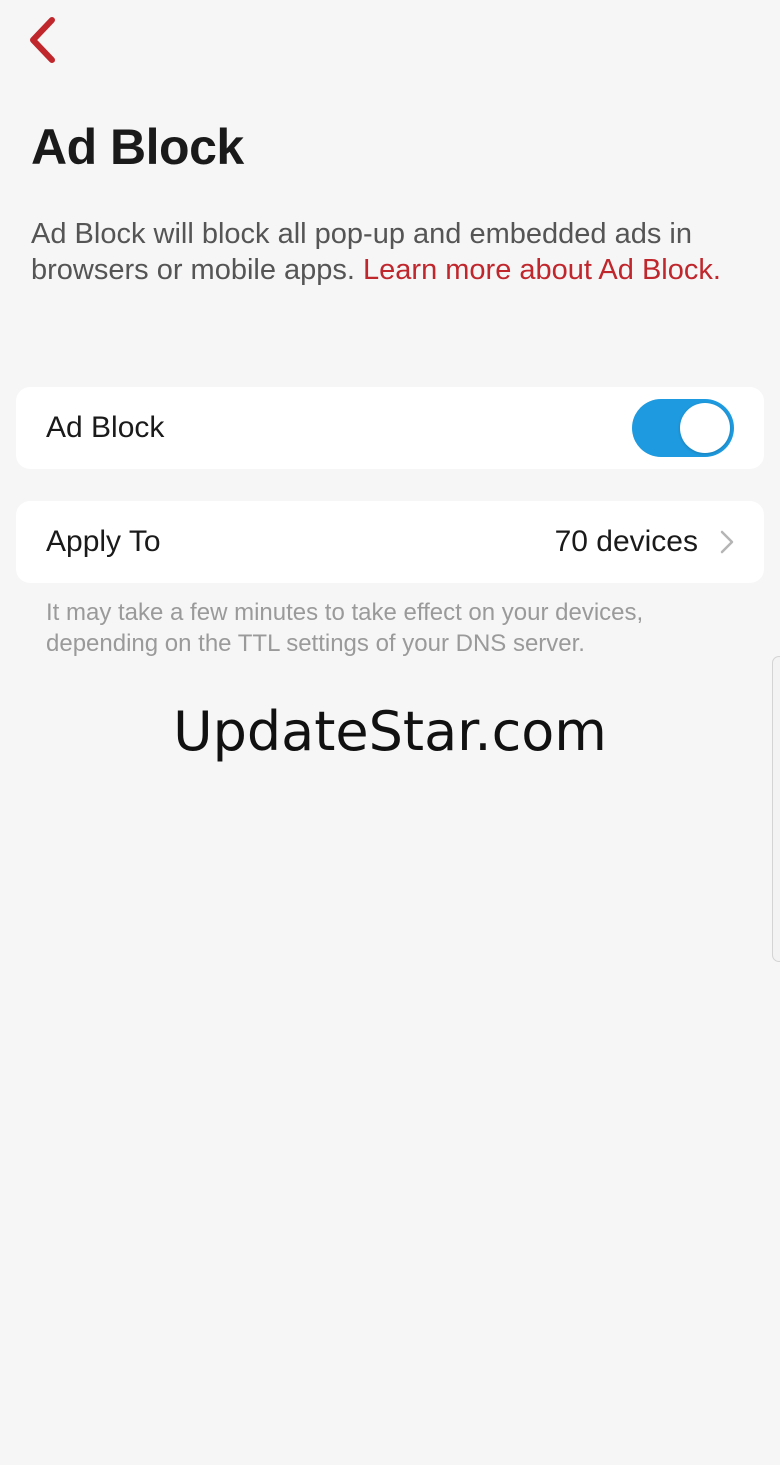  I want to click on adblock-toggle, so click(683, 428).